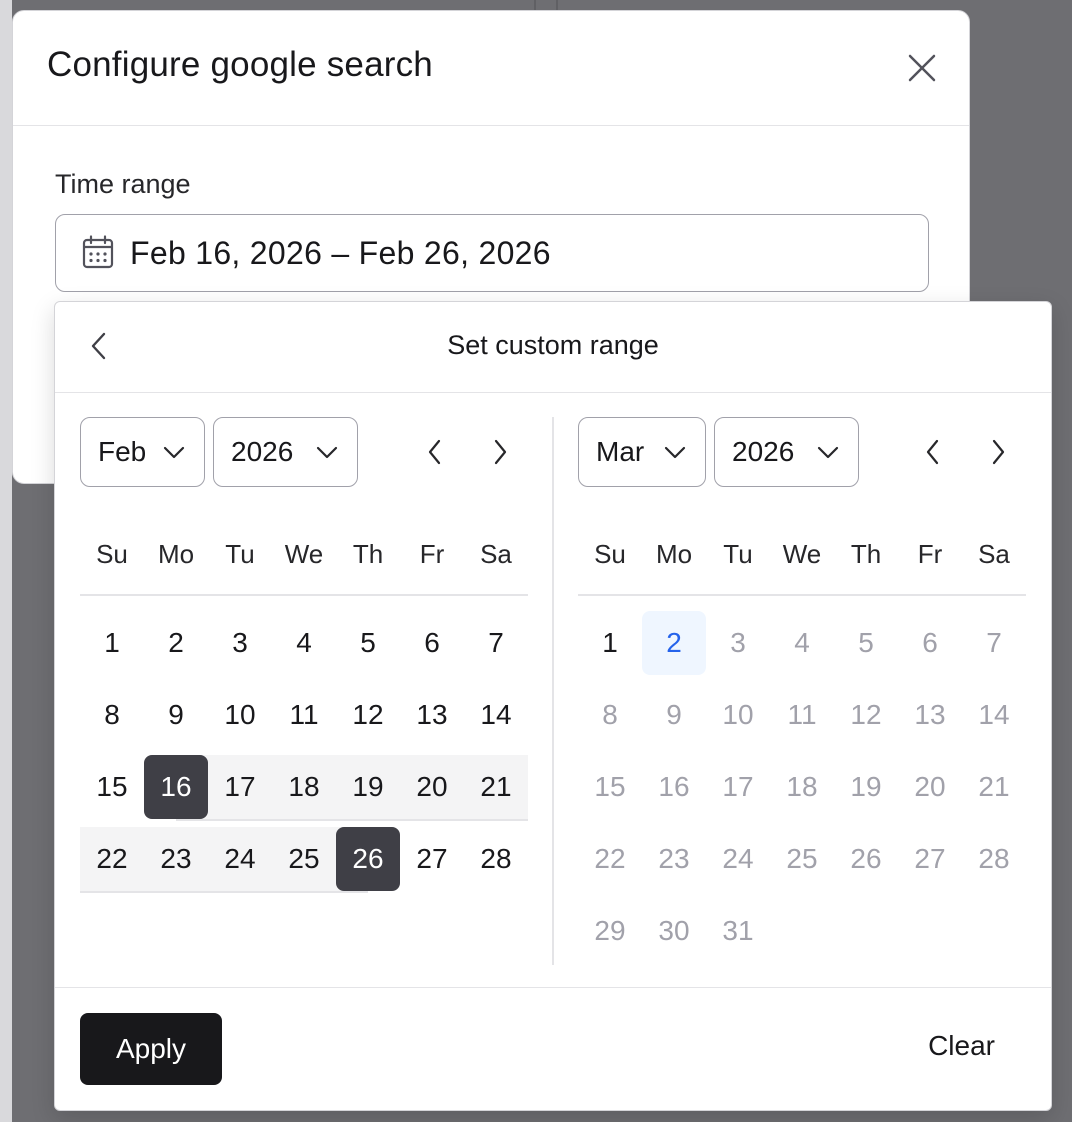 The height and width of the screenshot is (1122, 1072). I want to click on day-cell-disabled: 18, so click(802, 786).